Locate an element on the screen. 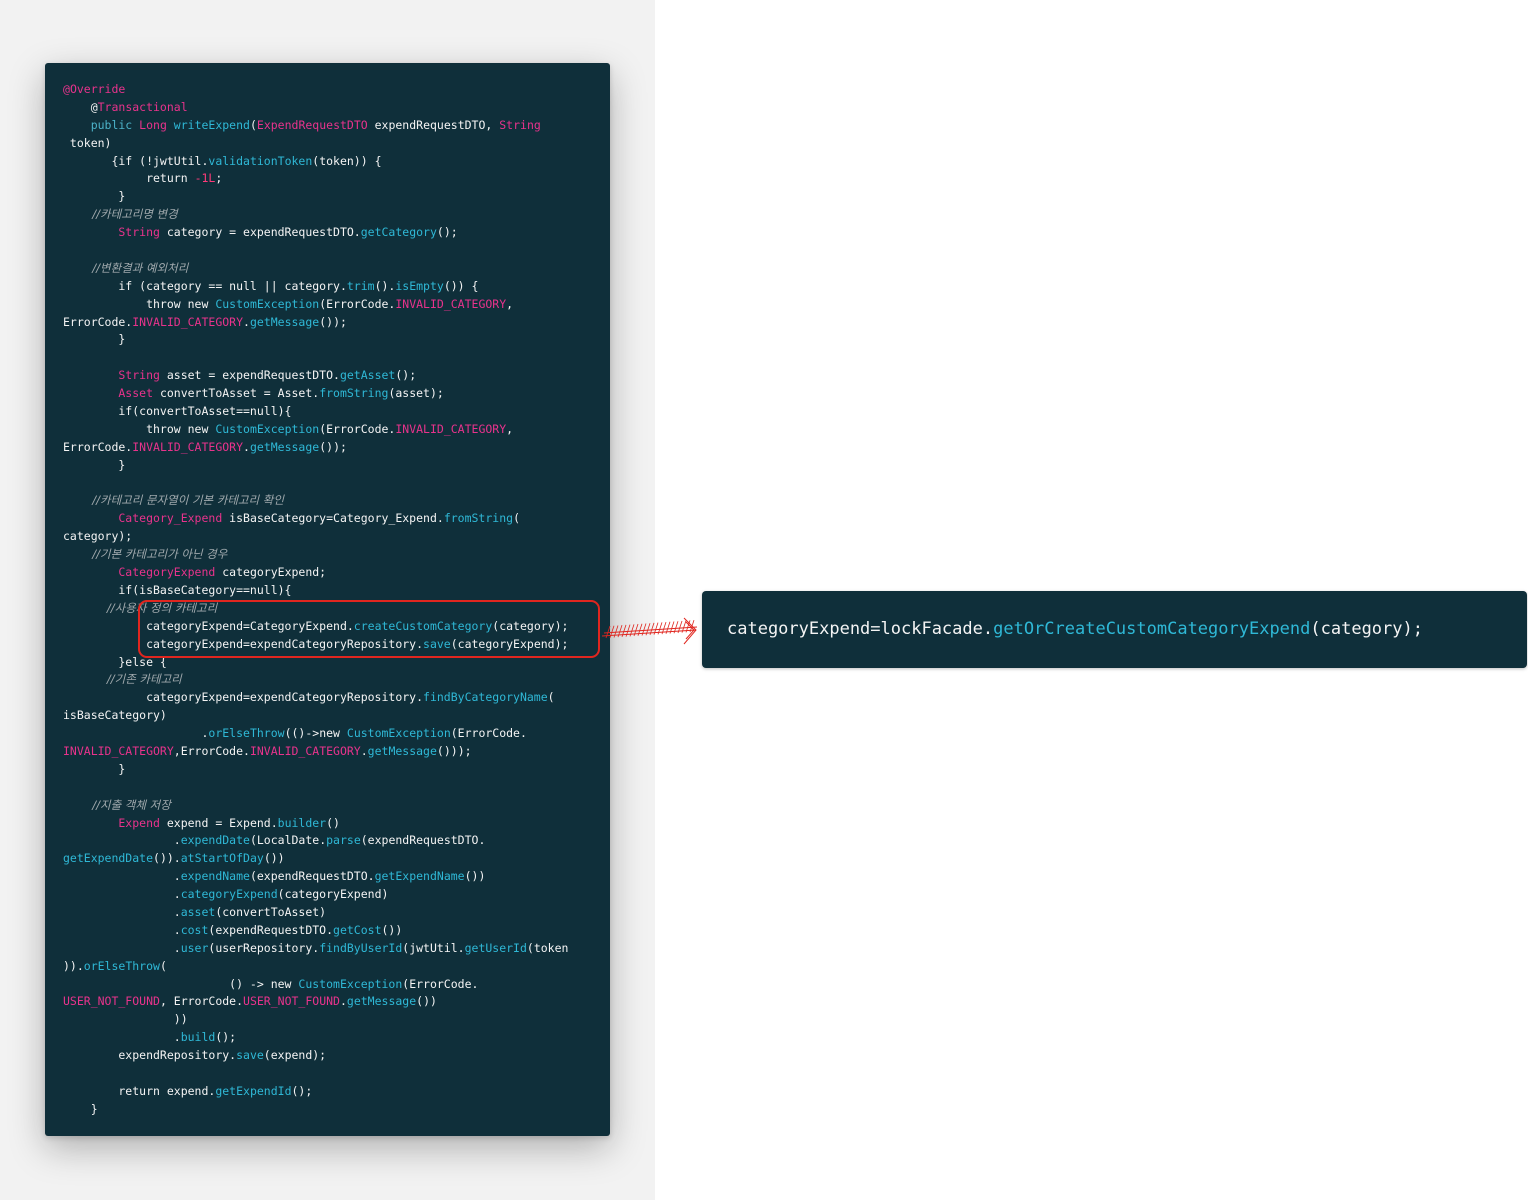 The width and height of the screenshot is (1528, 1200). code-token: ,ErrorCode. is located at coordinates (211, 750).